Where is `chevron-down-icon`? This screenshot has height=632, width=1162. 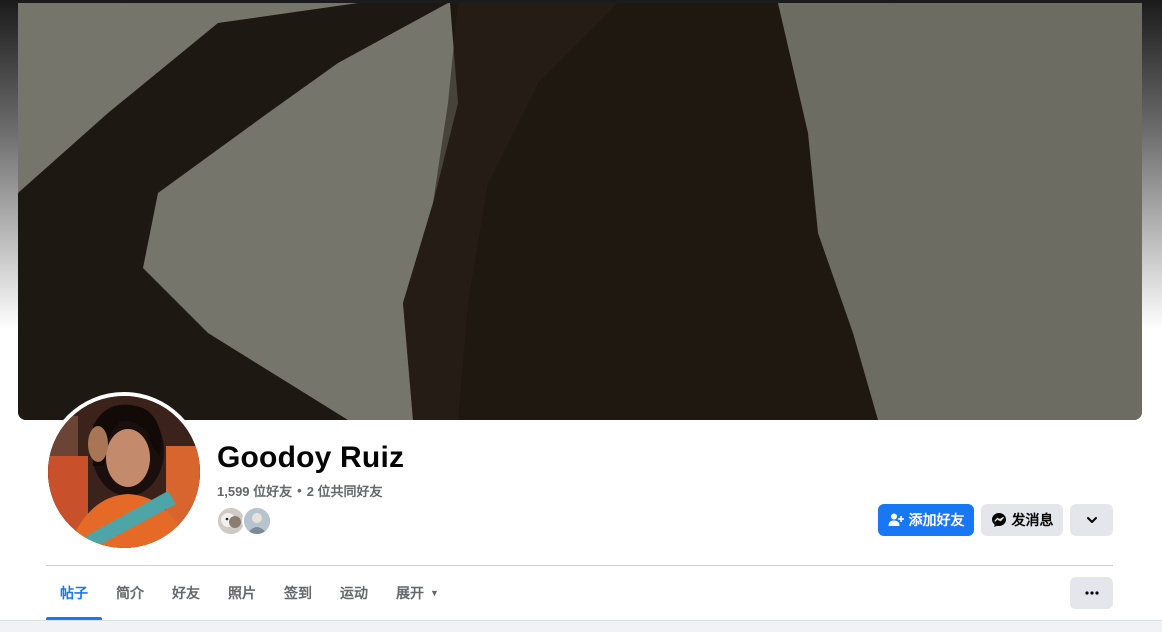
chevron-down-icon is located at coordinates (1091, 520).